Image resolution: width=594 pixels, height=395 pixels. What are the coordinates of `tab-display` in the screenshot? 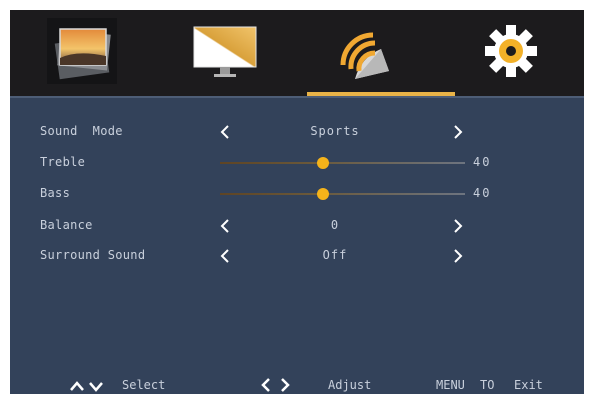 It's located at (224, 53).